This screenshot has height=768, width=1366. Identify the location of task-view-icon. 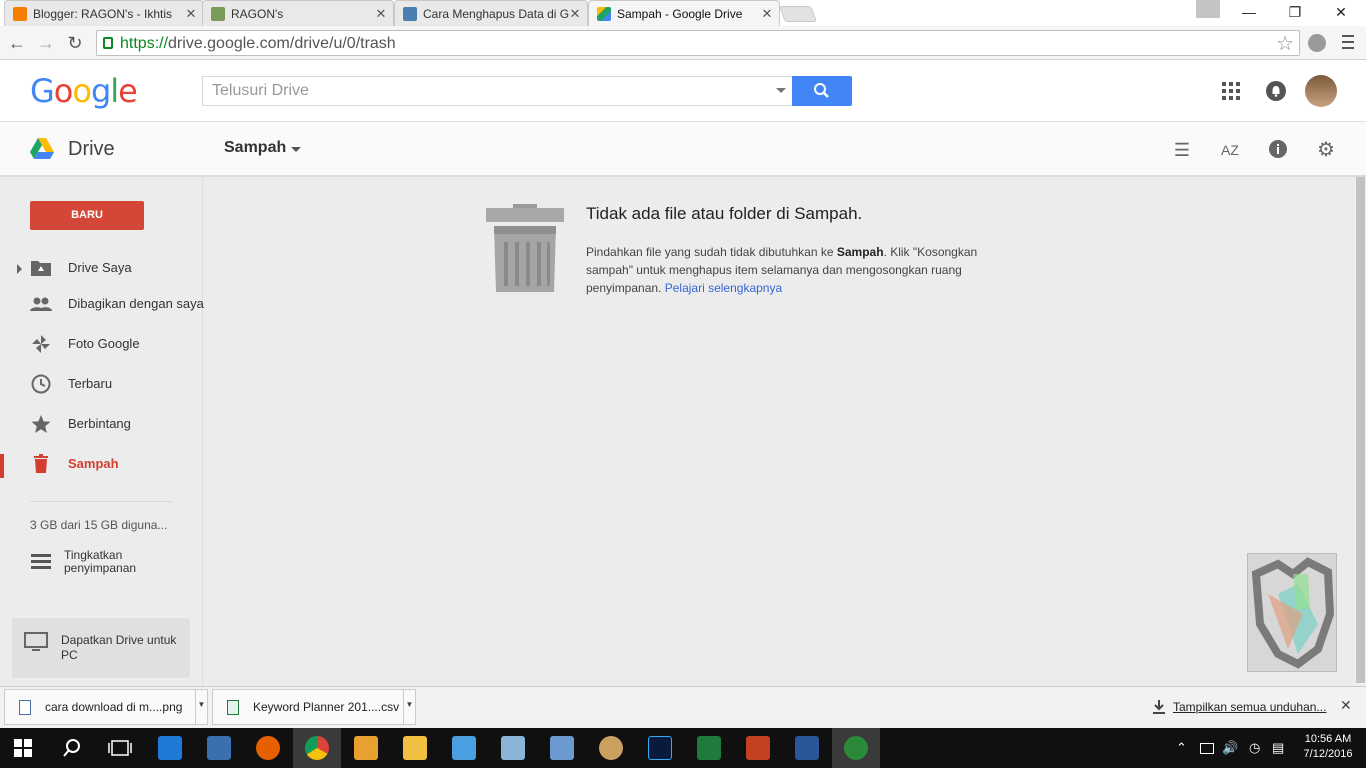
(120, 748).